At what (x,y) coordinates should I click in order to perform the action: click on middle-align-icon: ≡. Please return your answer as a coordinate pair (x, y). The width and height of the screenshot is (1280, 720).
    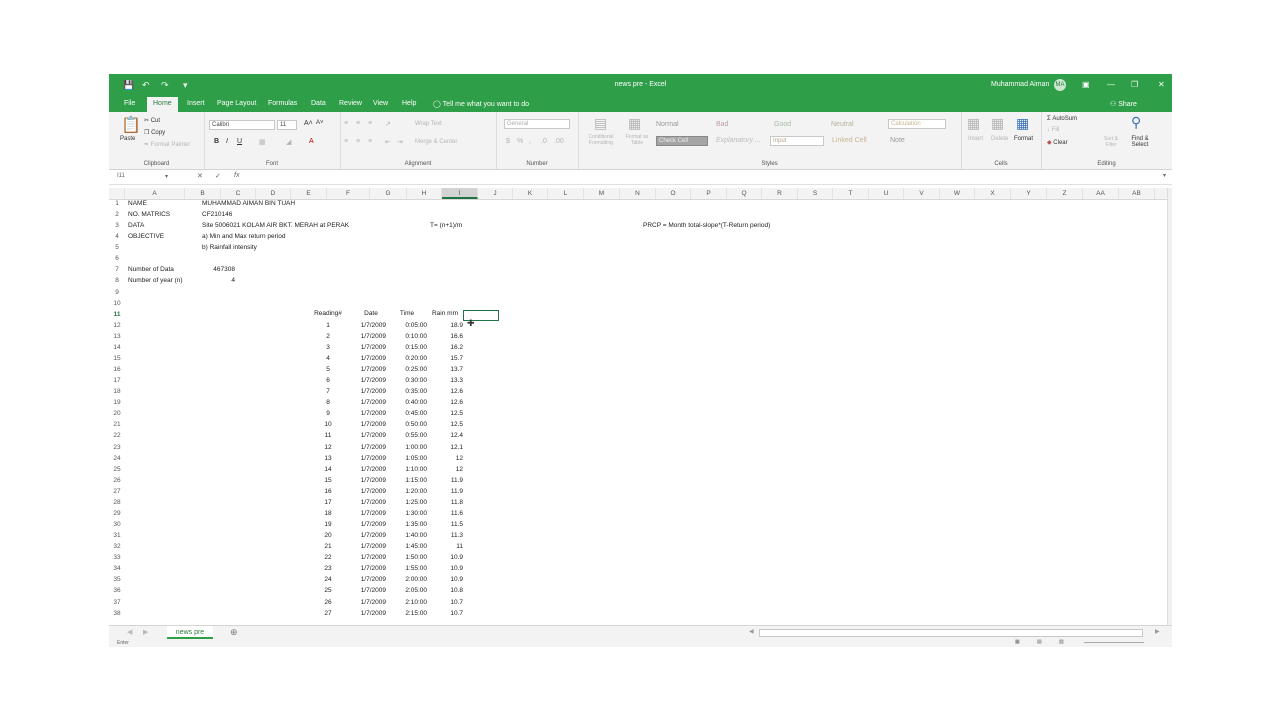
    Looking at the image, I should click on (358, 123).